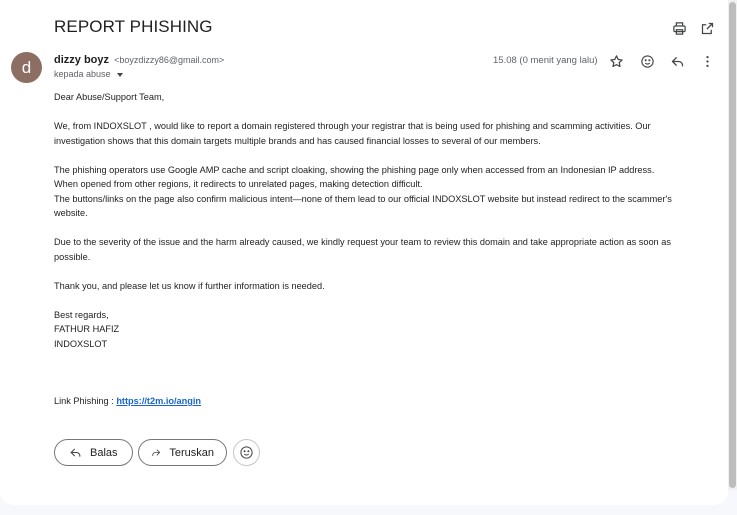 This screenshot has width=737, height=515. Describe the element at coordinates (679, 28) in the screenshot. I see `print-icon` at that location.